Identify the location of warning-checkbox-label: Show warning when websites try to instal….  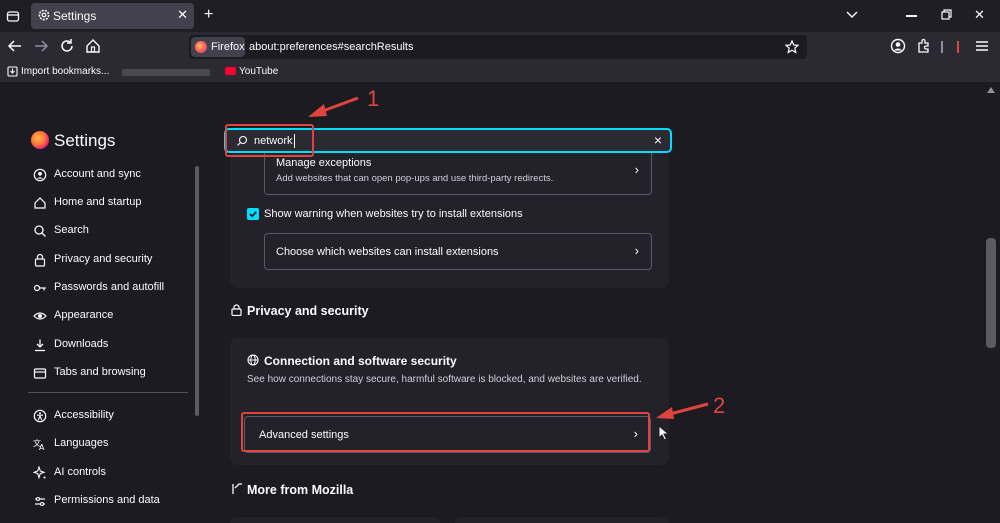
(393, 214).